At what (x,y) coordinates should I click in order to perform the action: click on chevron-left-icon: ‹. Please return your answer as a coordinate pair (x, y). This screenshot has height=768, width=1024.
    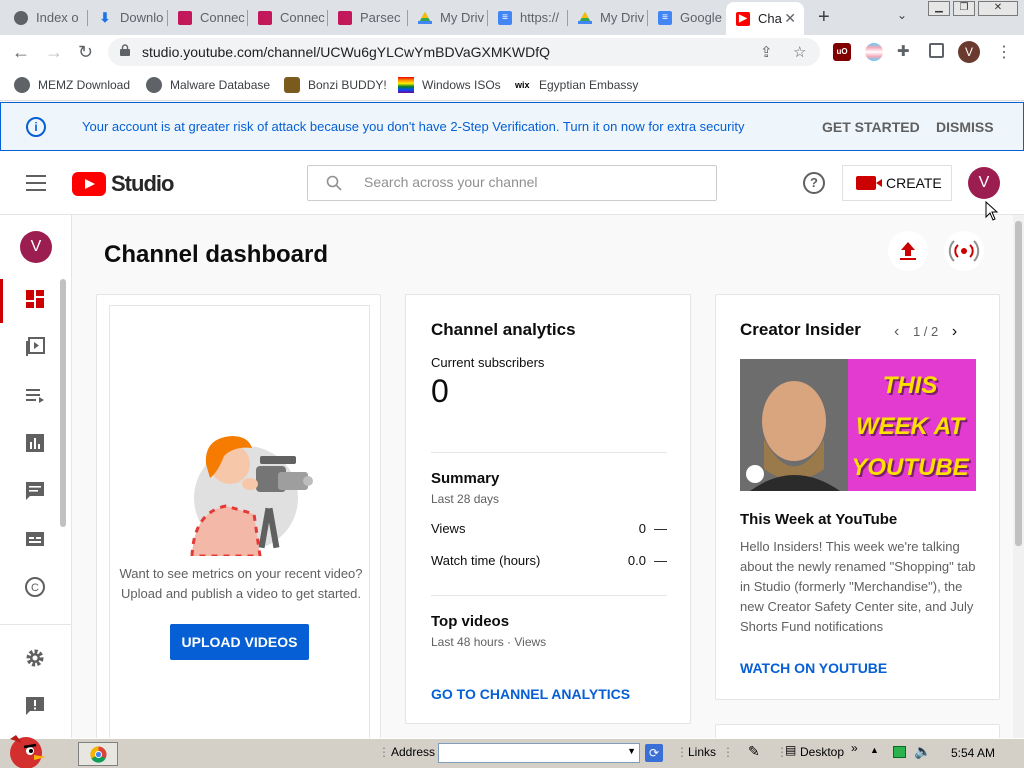
    Looking at the image, I should click on (896, 331).